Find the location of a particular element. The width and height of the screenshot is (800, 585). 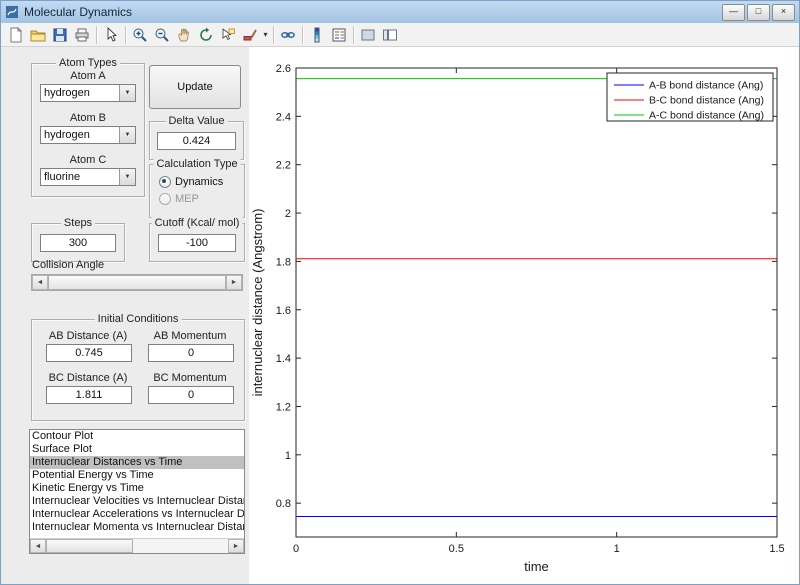

window-title: Molecular Dynamics is located at coordinates (78, 12).